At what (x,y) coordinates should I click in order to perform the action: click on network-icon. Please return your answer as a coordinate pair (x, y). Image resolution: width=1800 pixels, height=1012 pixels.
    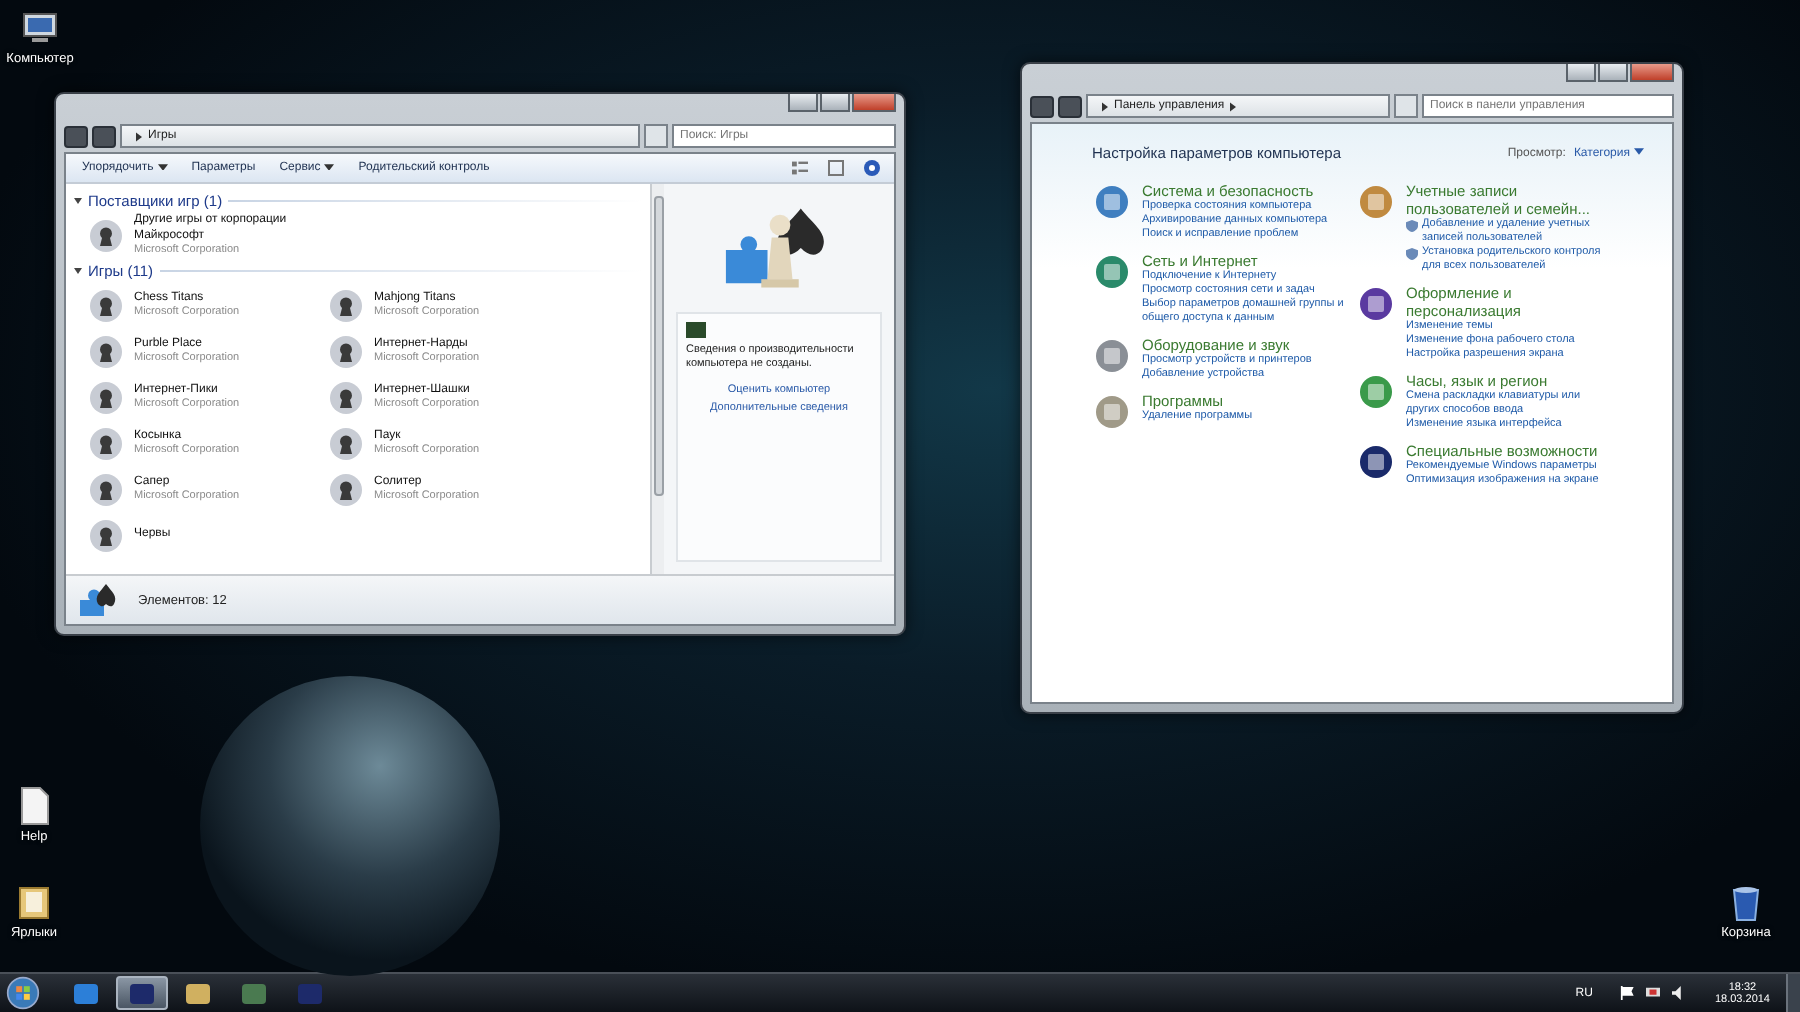
    Looking at the image, I should click on (1653, 993).